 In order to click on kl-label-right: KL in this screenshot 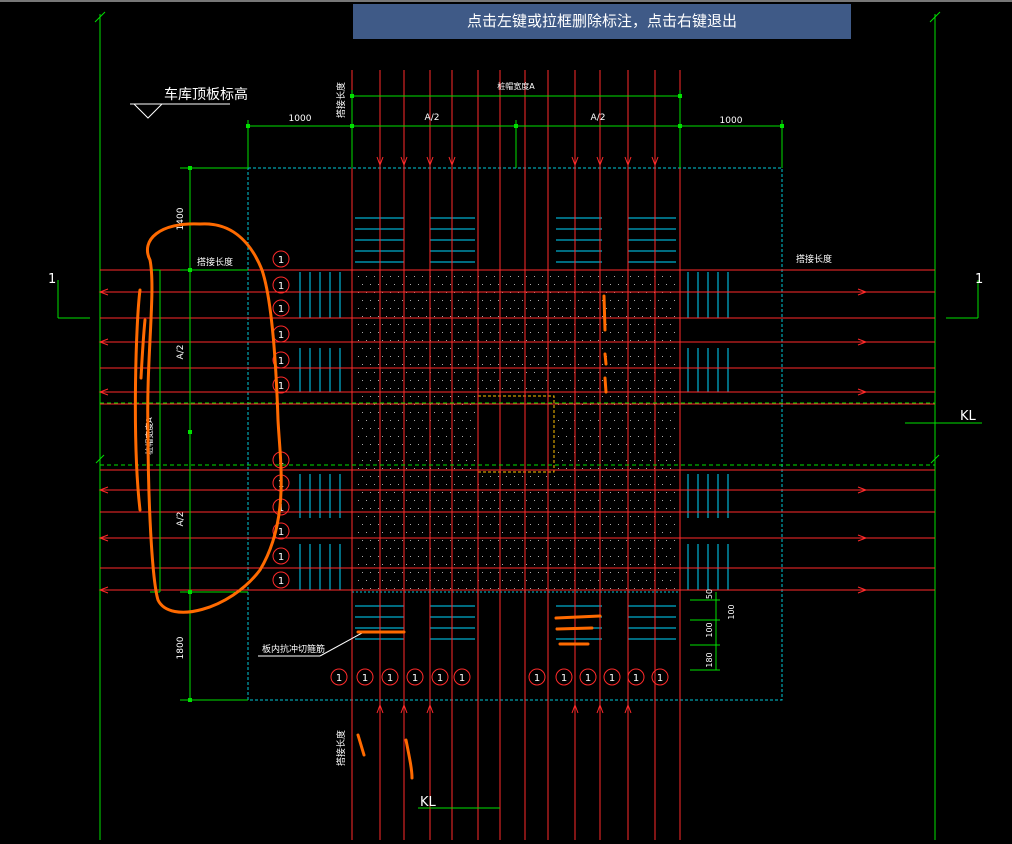, I will do `click(968, 416)`.